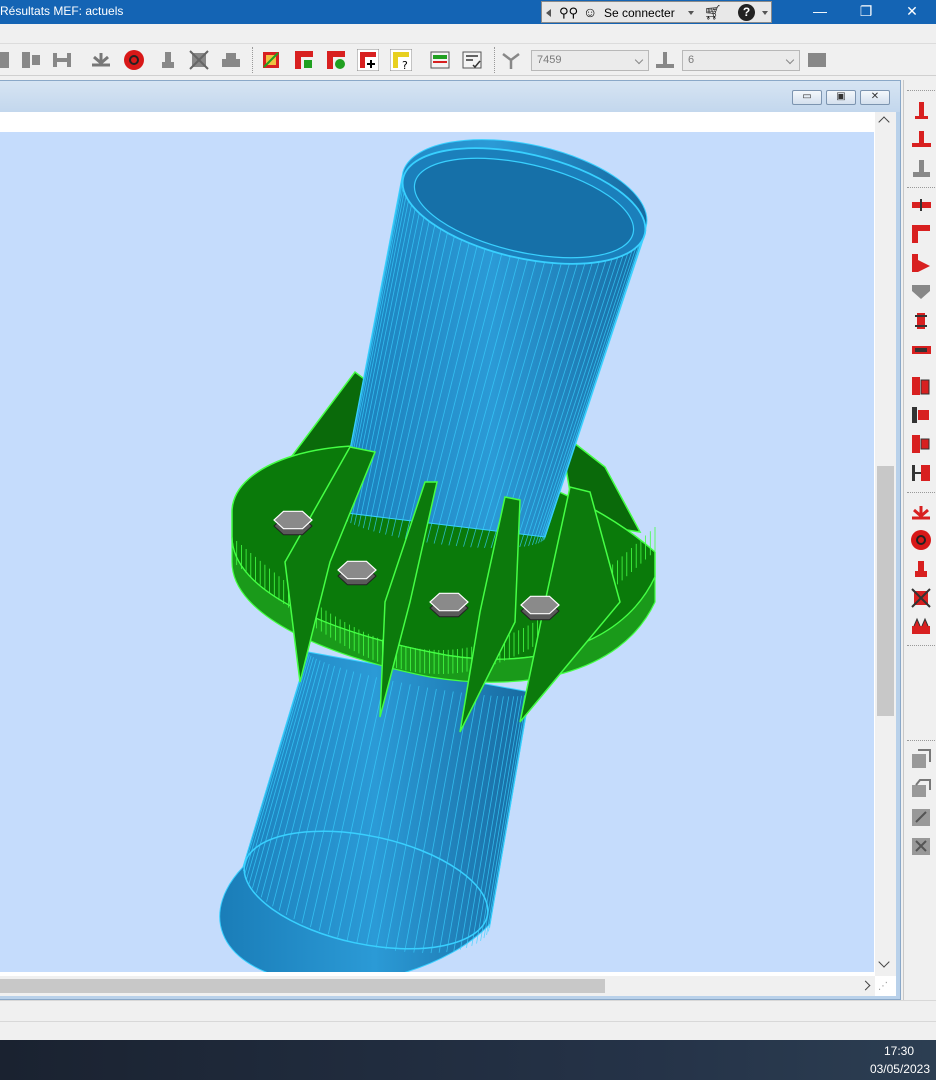  What do you see at coordinates (691, 13) in the screenshot?
I see `connect-dropdown-icon` at bounding box center [691, 13].